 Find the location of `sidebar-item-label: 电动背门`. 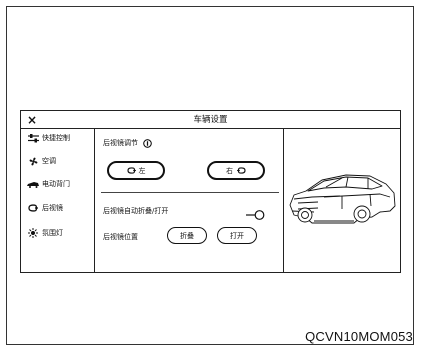

sidebar-item-label: 电动背门 is located at coordinates (56, 184).